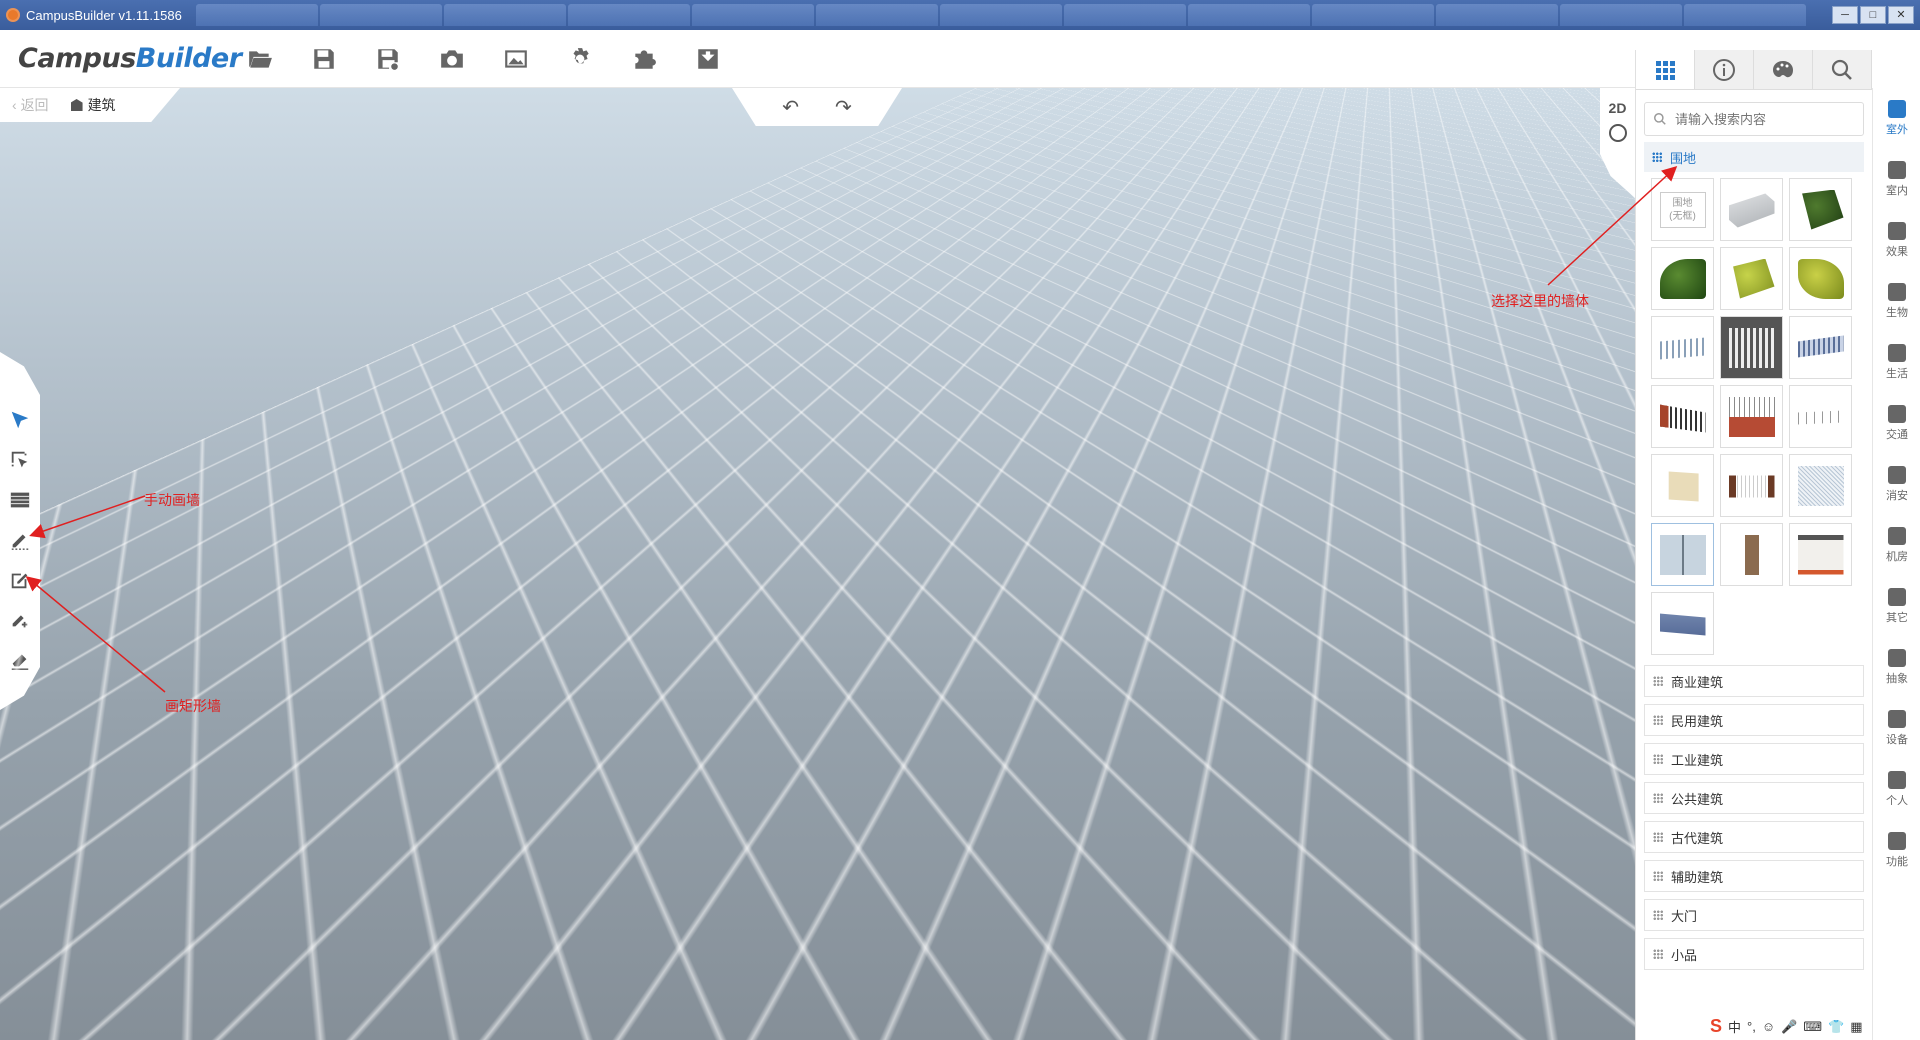 The height and width of the screenshot is (1040, 1920). I want to click on window-titlebar: CampusBuilder v1.11.1586 ─ □ ✕, so click(960, 15).